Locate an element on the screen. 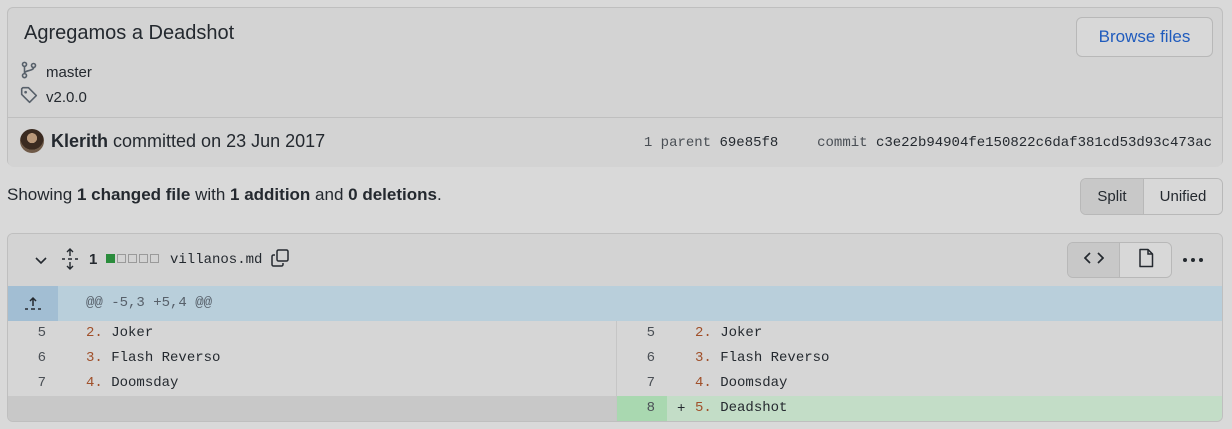 This screenshot has width=1232, height=429. tag-icon is located at coordinates (29, 97).